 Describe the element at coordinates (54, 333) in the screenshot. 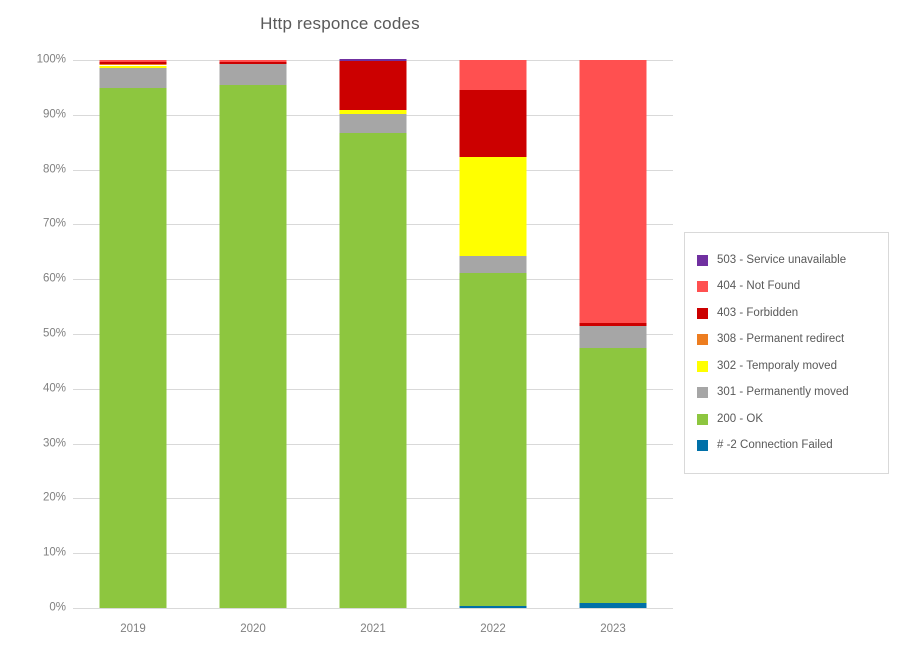

I see `y-axis-tick-label: 50%` at that location.